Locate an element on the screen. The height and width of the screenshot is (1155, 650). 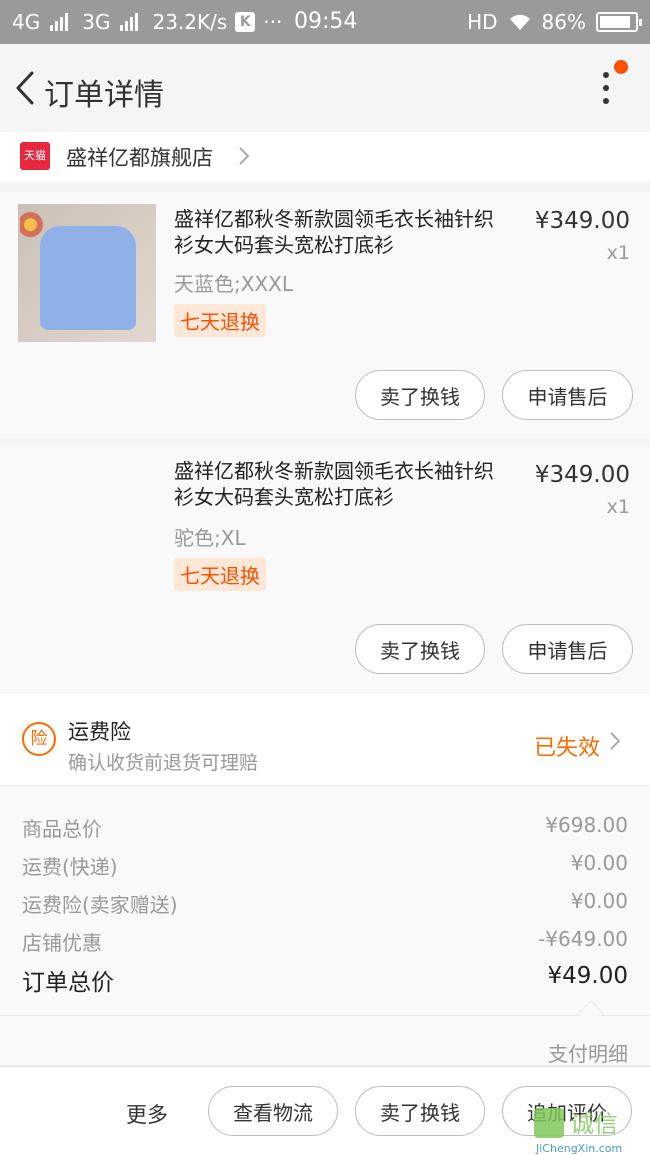
status-time: 09:54 is located at coordinates (326, 21).